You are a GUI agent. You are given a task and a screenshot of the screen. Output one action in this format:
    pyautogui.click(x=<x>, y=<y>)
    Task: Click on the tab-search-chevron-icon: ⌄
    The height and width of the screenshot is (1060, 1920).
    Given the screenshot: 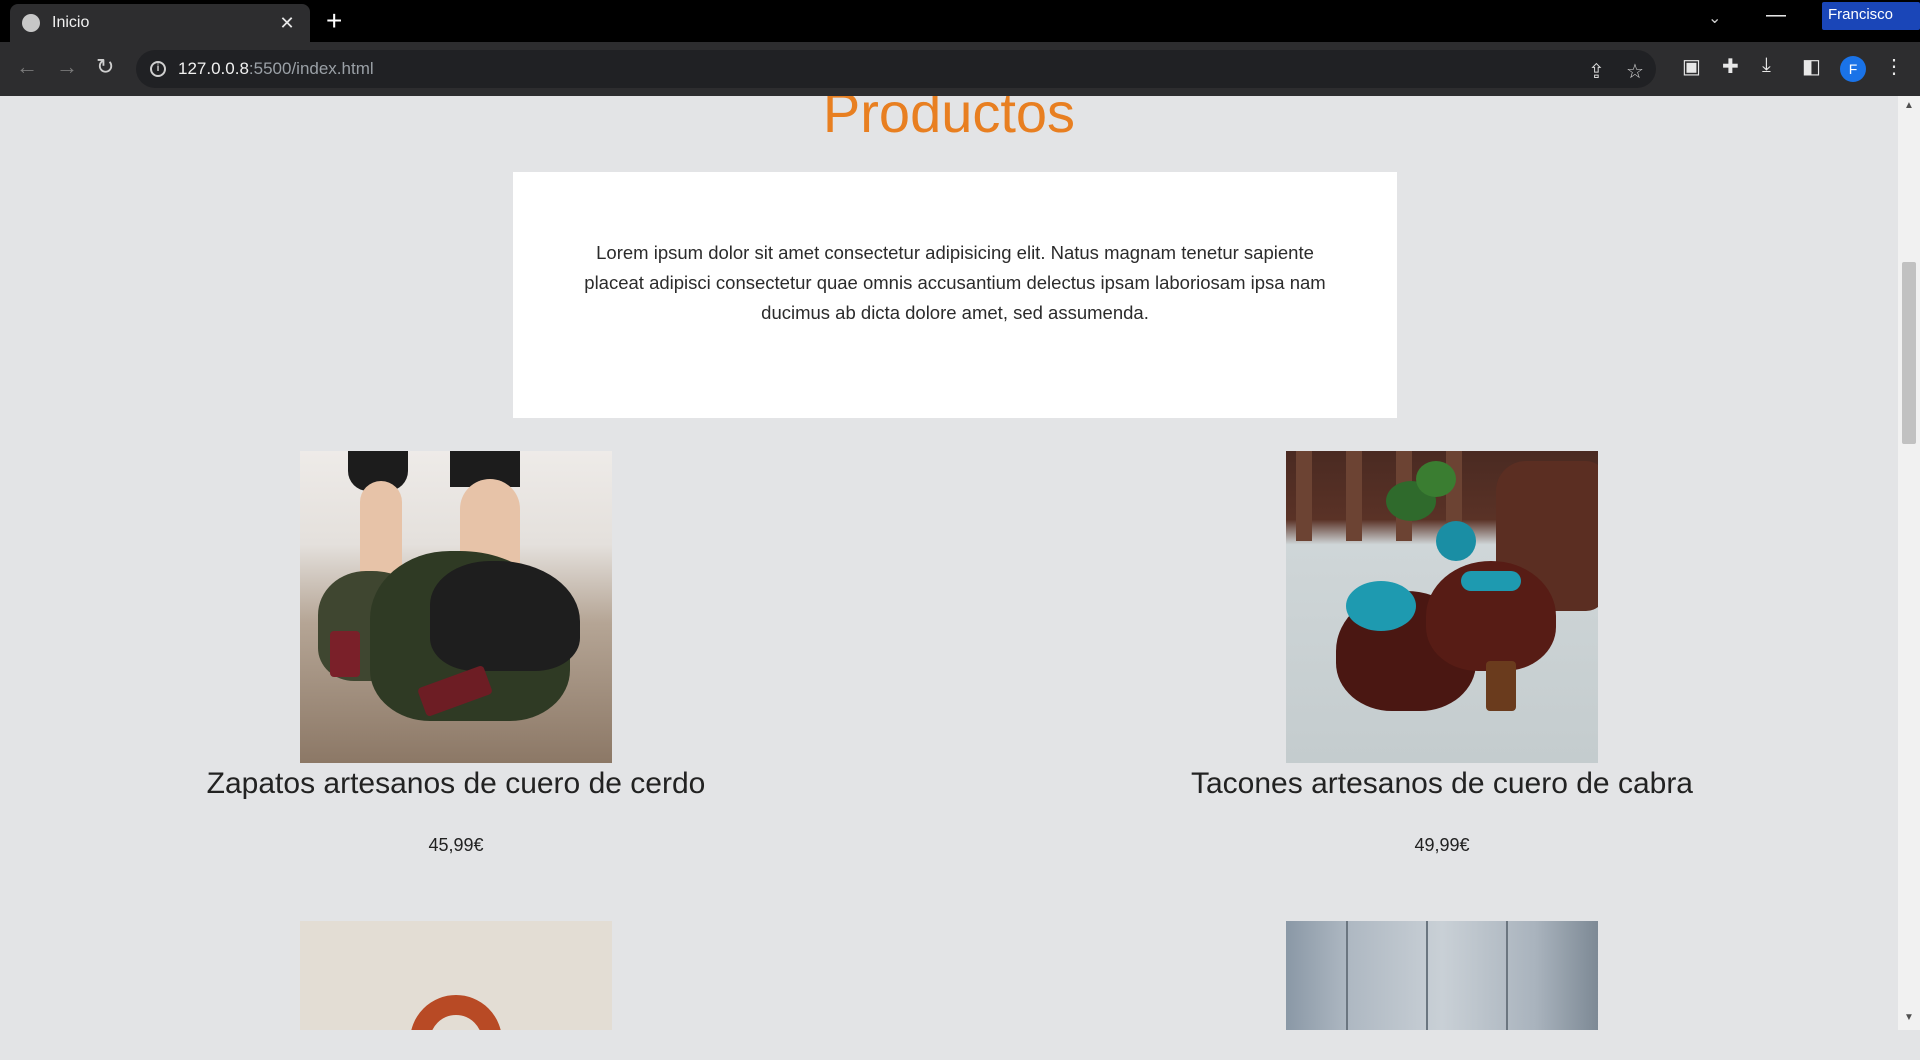 What is the action you would take?
    pyautogui.click(x=1714, y=18)
    